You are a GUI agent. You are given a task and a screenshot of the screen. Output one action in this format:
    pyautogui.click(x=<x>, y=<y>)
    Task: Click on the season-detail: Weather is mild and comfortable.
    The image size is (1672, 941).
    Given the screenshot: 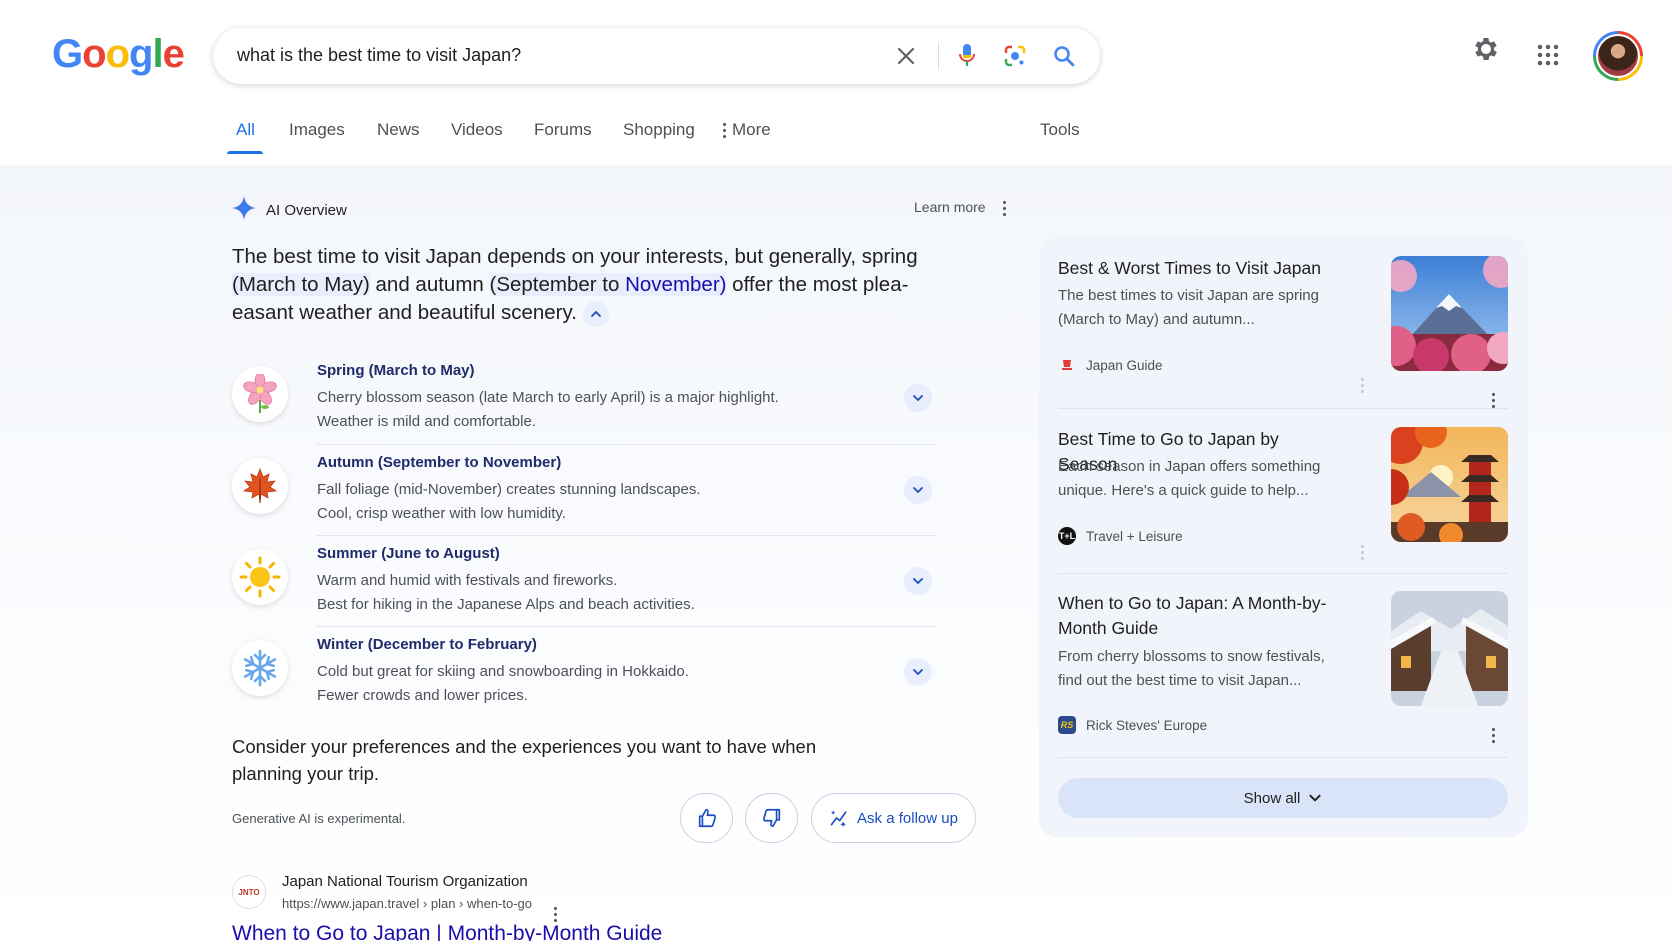 What is the action you would take?
    pyautogui.click(x=426, y=421)
    